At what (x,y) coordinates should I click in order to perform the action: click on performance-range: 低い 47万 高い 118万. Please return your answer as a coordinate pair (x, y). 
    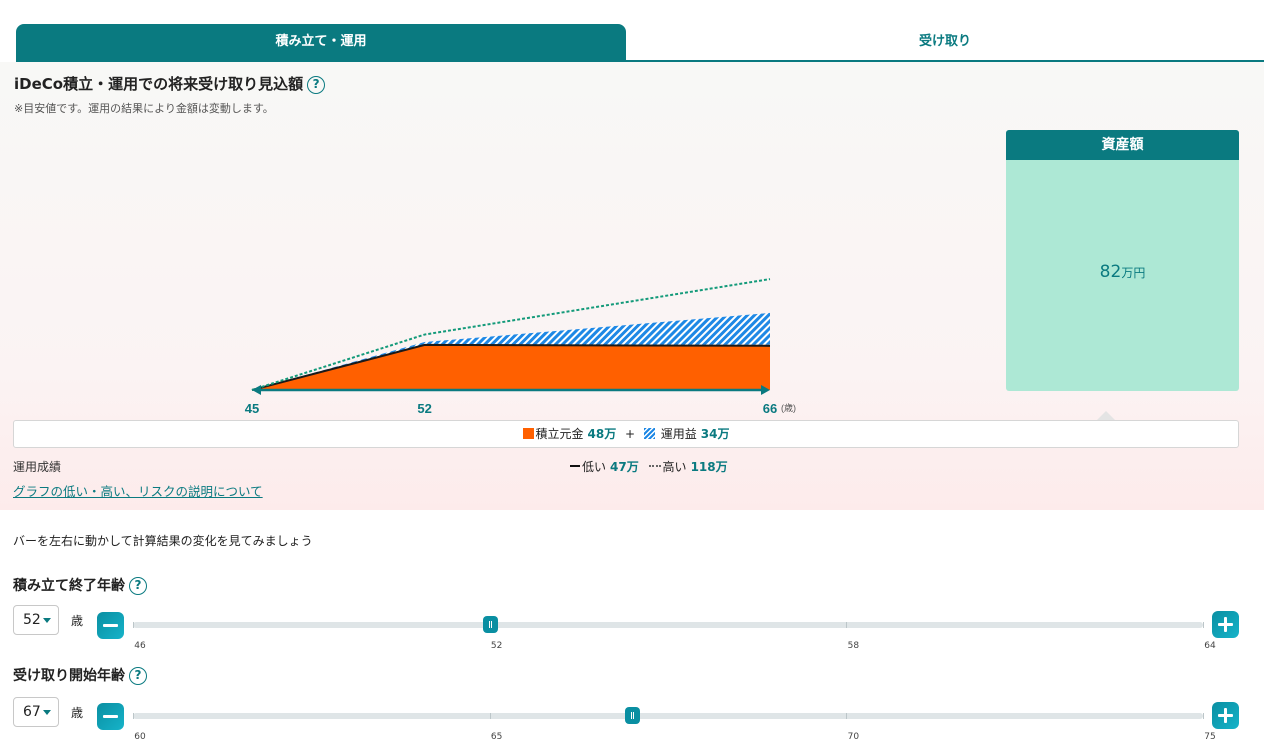
    Looking at the image, I should click on (649, 466).